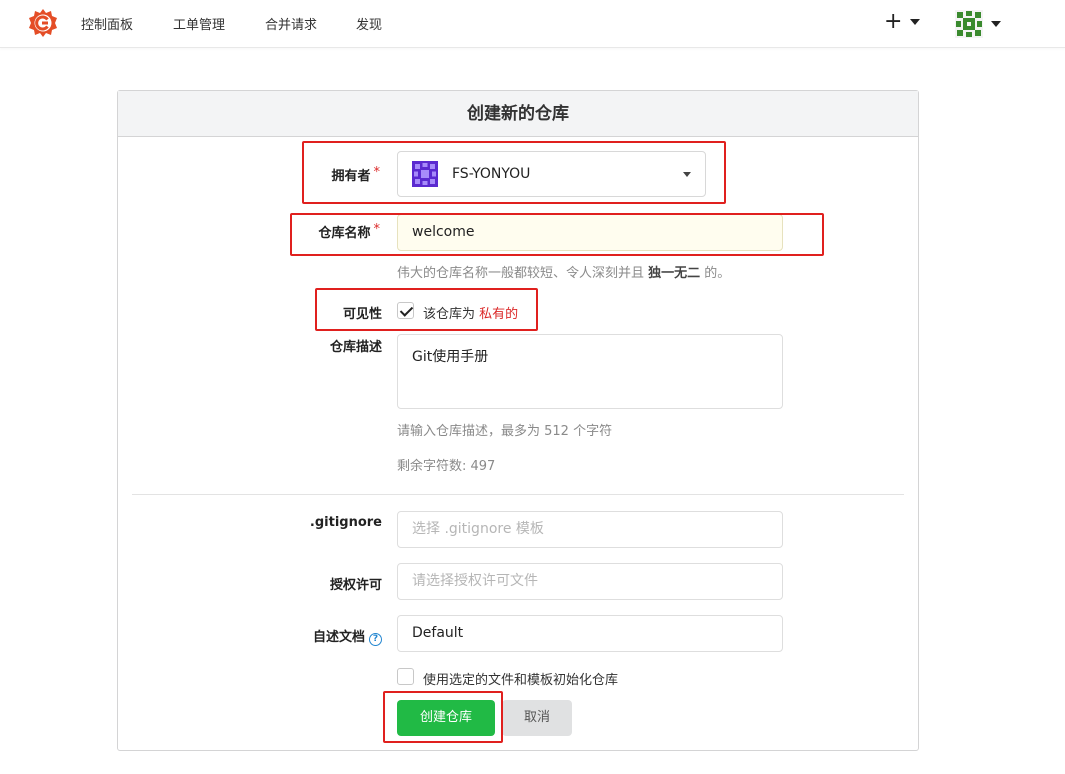  Describe the element at coordinates (405, 310) in the screenshot. I see `private-checkbox` at that location.